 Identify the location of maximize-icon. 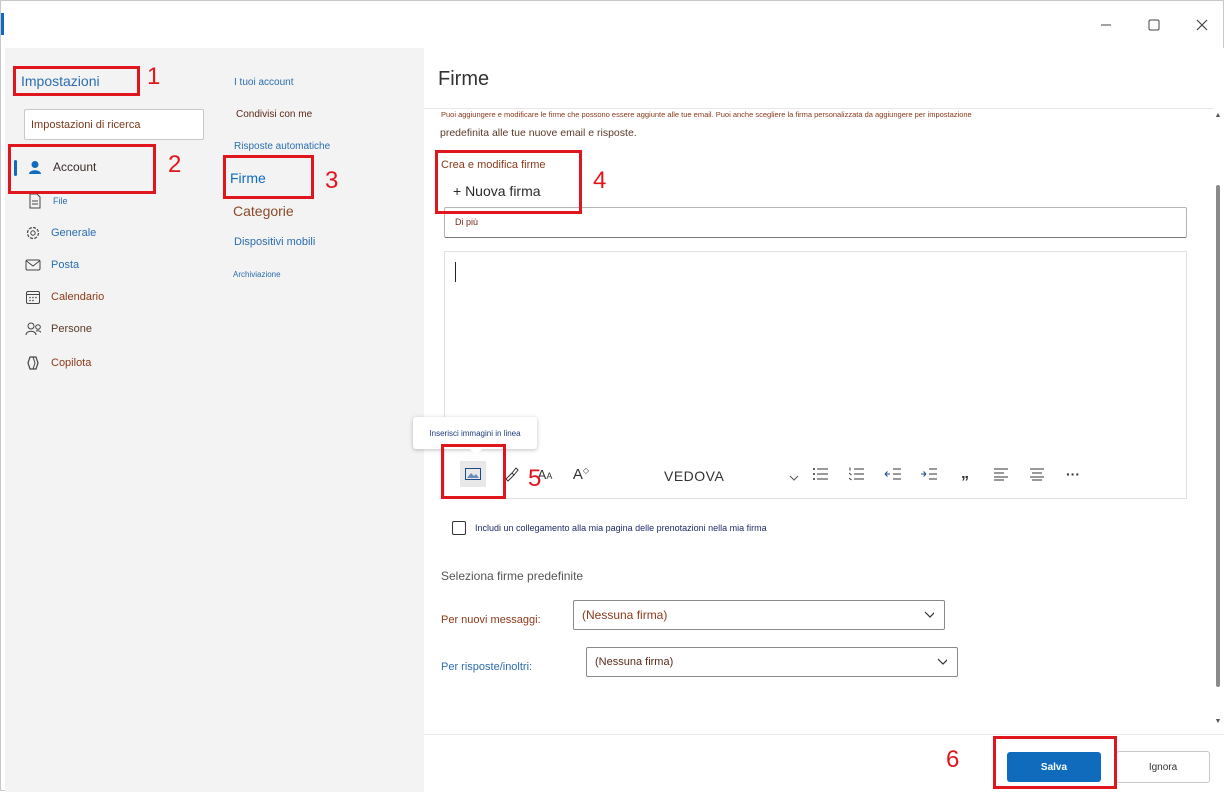
(1154, 25).